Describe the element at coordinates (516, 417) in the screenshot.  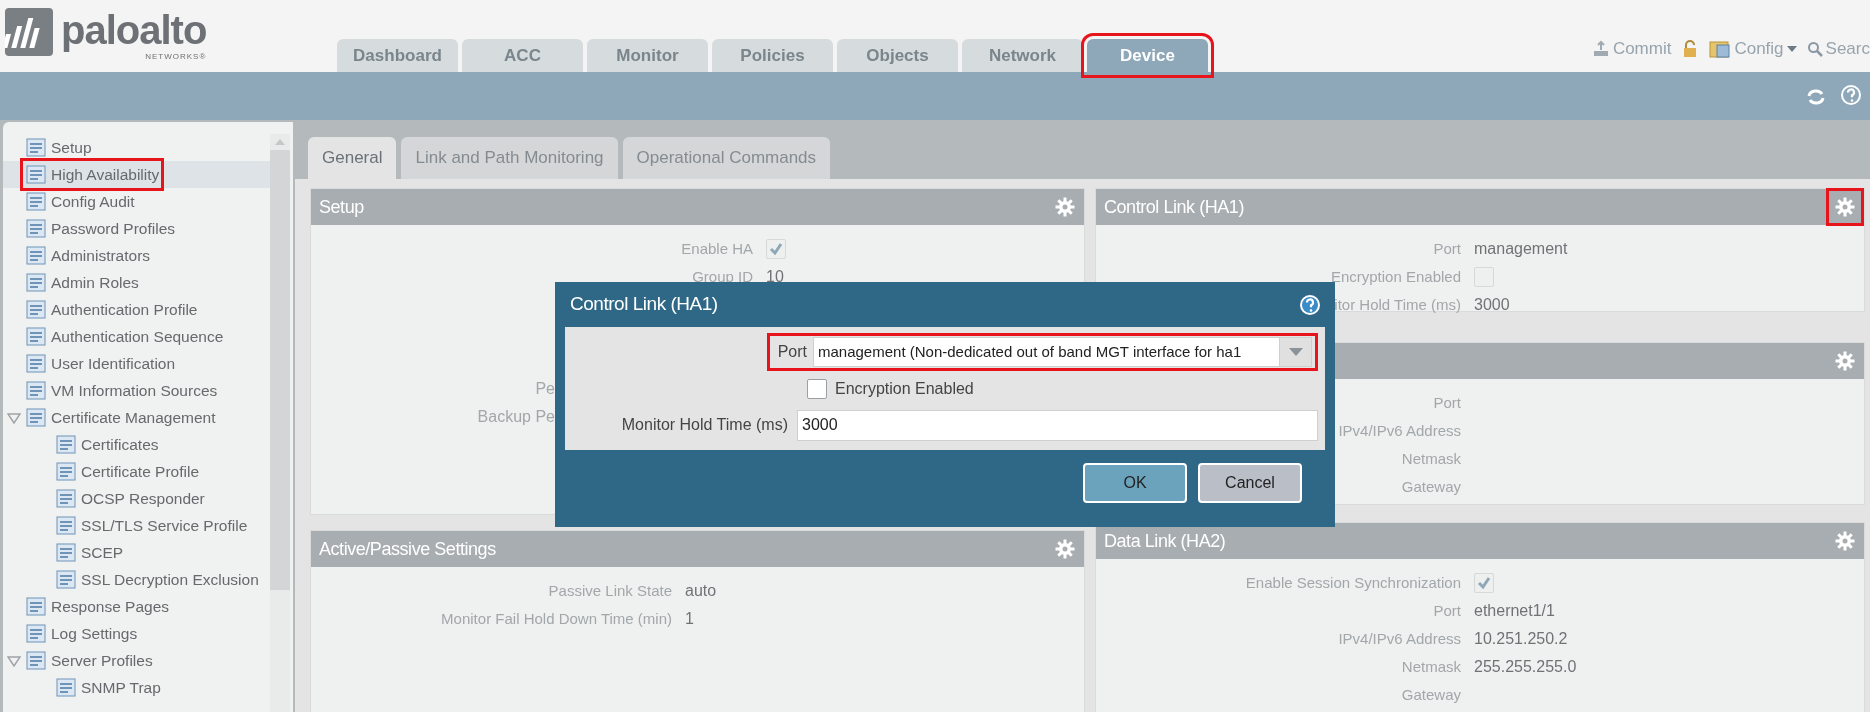
I see `field-label: Backup Pe` at that location.